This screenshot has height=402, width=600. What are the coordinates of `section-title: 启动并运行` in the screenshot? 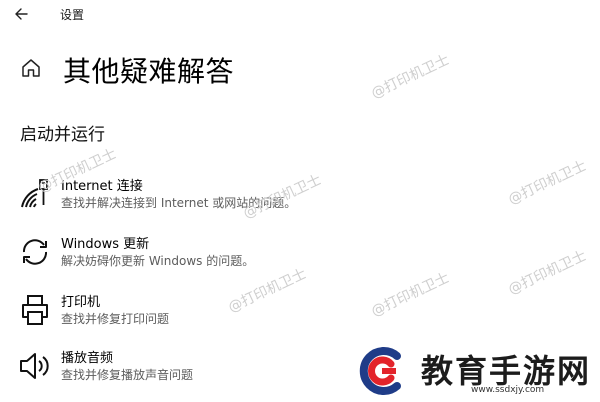 It's located at (62, 135).